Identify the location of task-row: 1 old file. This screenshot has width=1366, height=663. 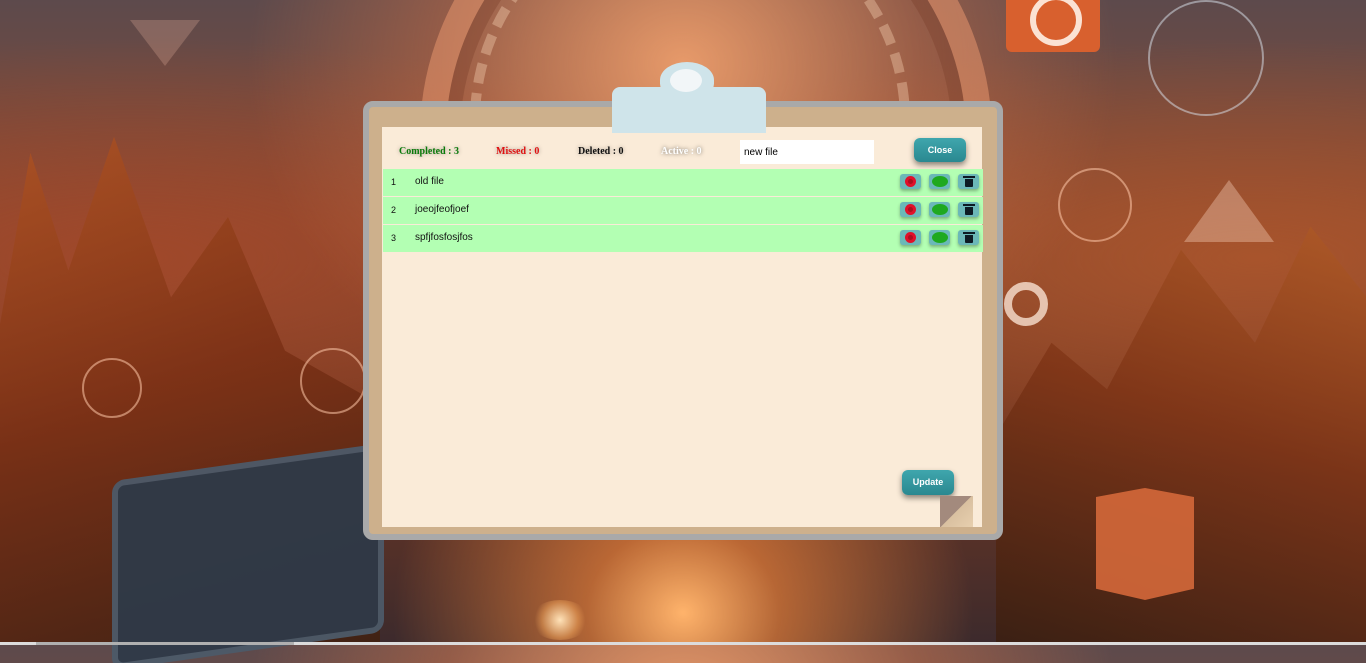
(683, 182).